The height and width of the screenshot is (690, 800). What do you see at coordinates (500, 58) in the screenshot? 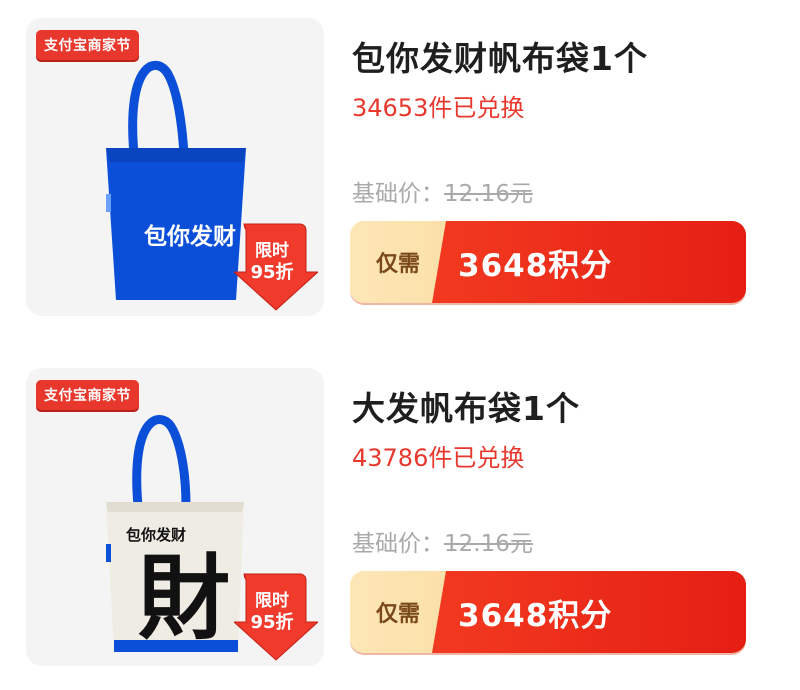
I see `product-title: 包你发财帆布袋1个` at bounding box center [500, 58].